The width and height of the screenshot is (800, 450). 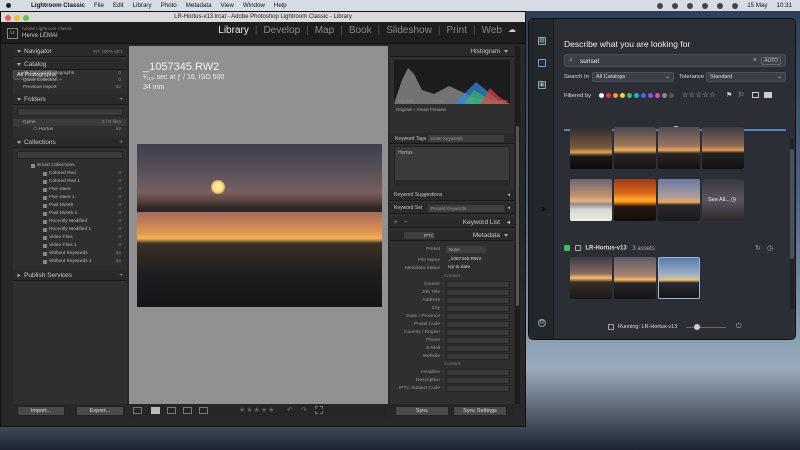 What do you see at coordinates (452, 222) in the screenshot?
I see `keyword-list-header: + − Keyword List ◂` at bounding box center [452, 222].